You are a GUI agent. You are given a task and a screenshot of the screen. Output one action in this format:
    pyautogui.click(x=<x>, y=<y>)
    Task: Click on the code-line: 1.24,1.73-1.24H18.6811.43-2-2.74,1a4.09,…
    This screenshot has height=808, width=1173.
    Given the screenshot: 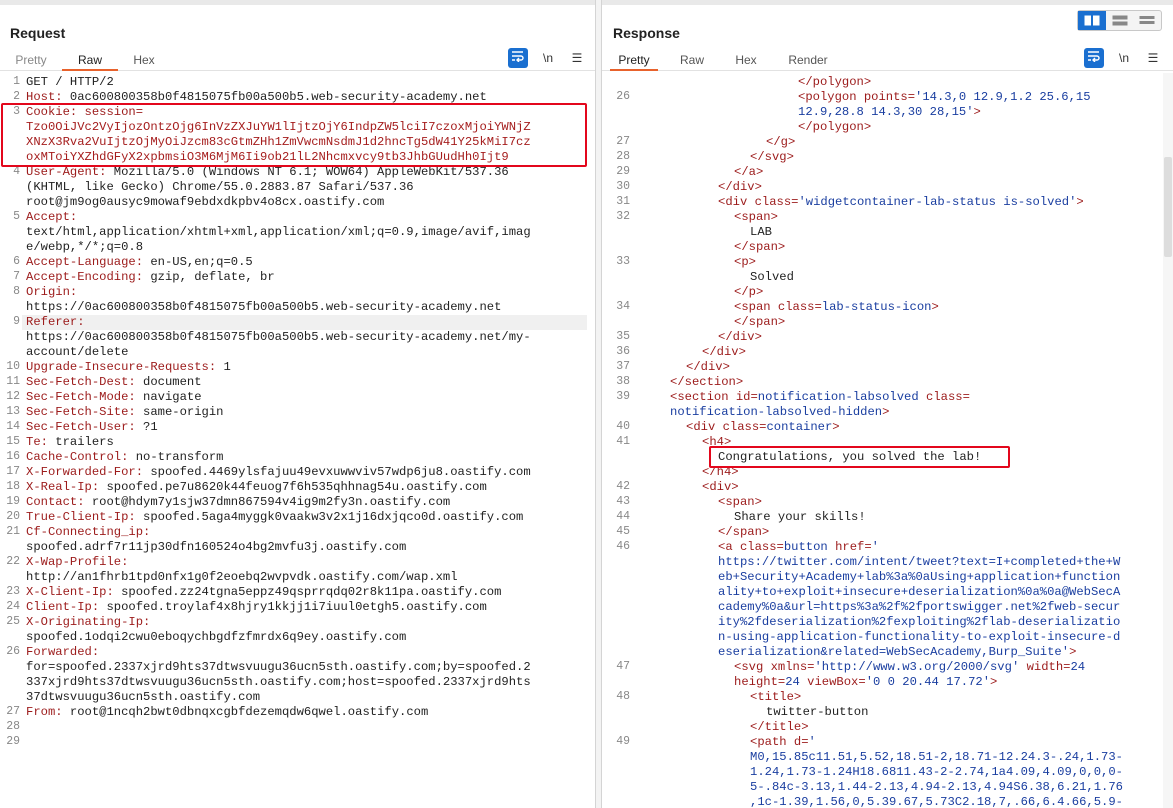 What is the action you would take?
    pyautogui.click(x=936, y=772)
    